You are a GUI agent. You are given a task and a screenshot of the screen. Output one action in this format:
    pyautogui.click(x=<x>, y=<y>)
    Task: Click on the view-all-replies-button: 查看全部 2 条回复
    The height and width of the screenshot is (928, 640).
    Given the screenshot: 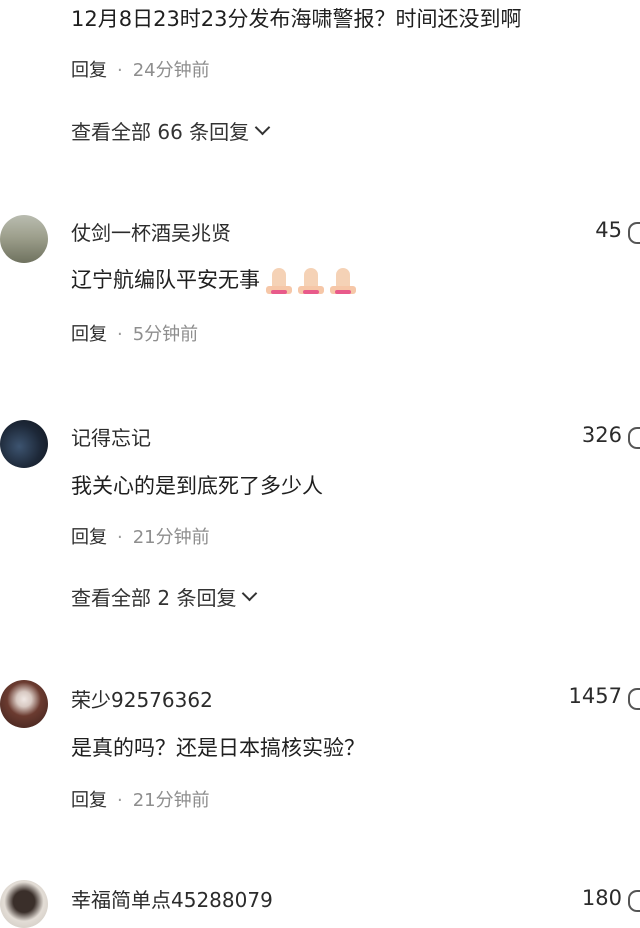 What is the action you would take?
    pyautogui.click(x=164, y=596)
    